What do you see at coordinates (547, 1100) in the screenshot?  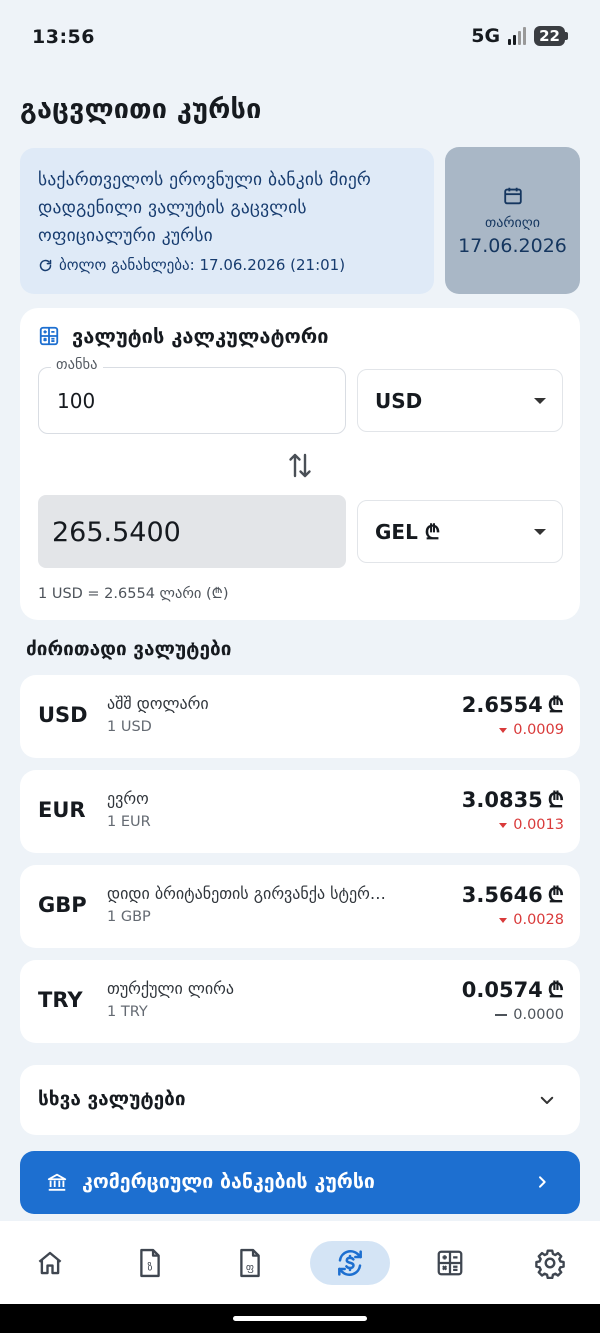 I see `chevron-down-icon` at bounding box center [547, 1100].